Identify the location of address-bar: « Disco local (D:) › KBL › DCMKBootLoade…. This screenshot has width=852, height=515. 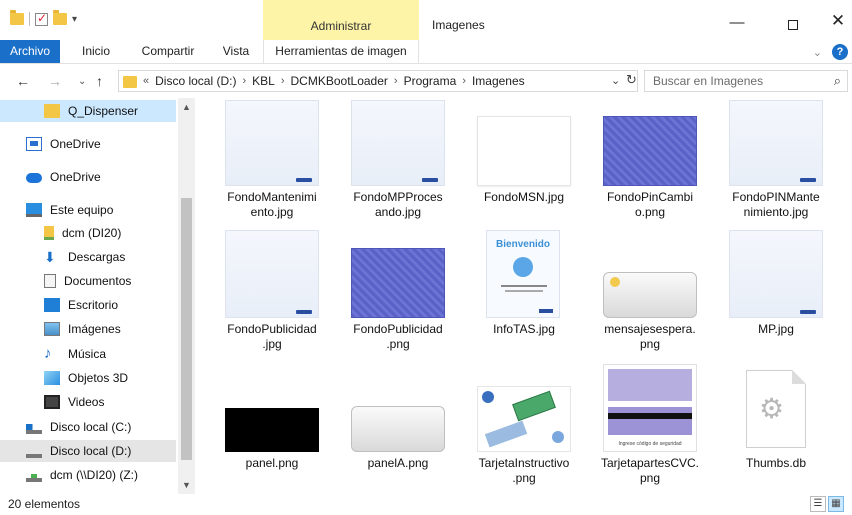
(378, 81).